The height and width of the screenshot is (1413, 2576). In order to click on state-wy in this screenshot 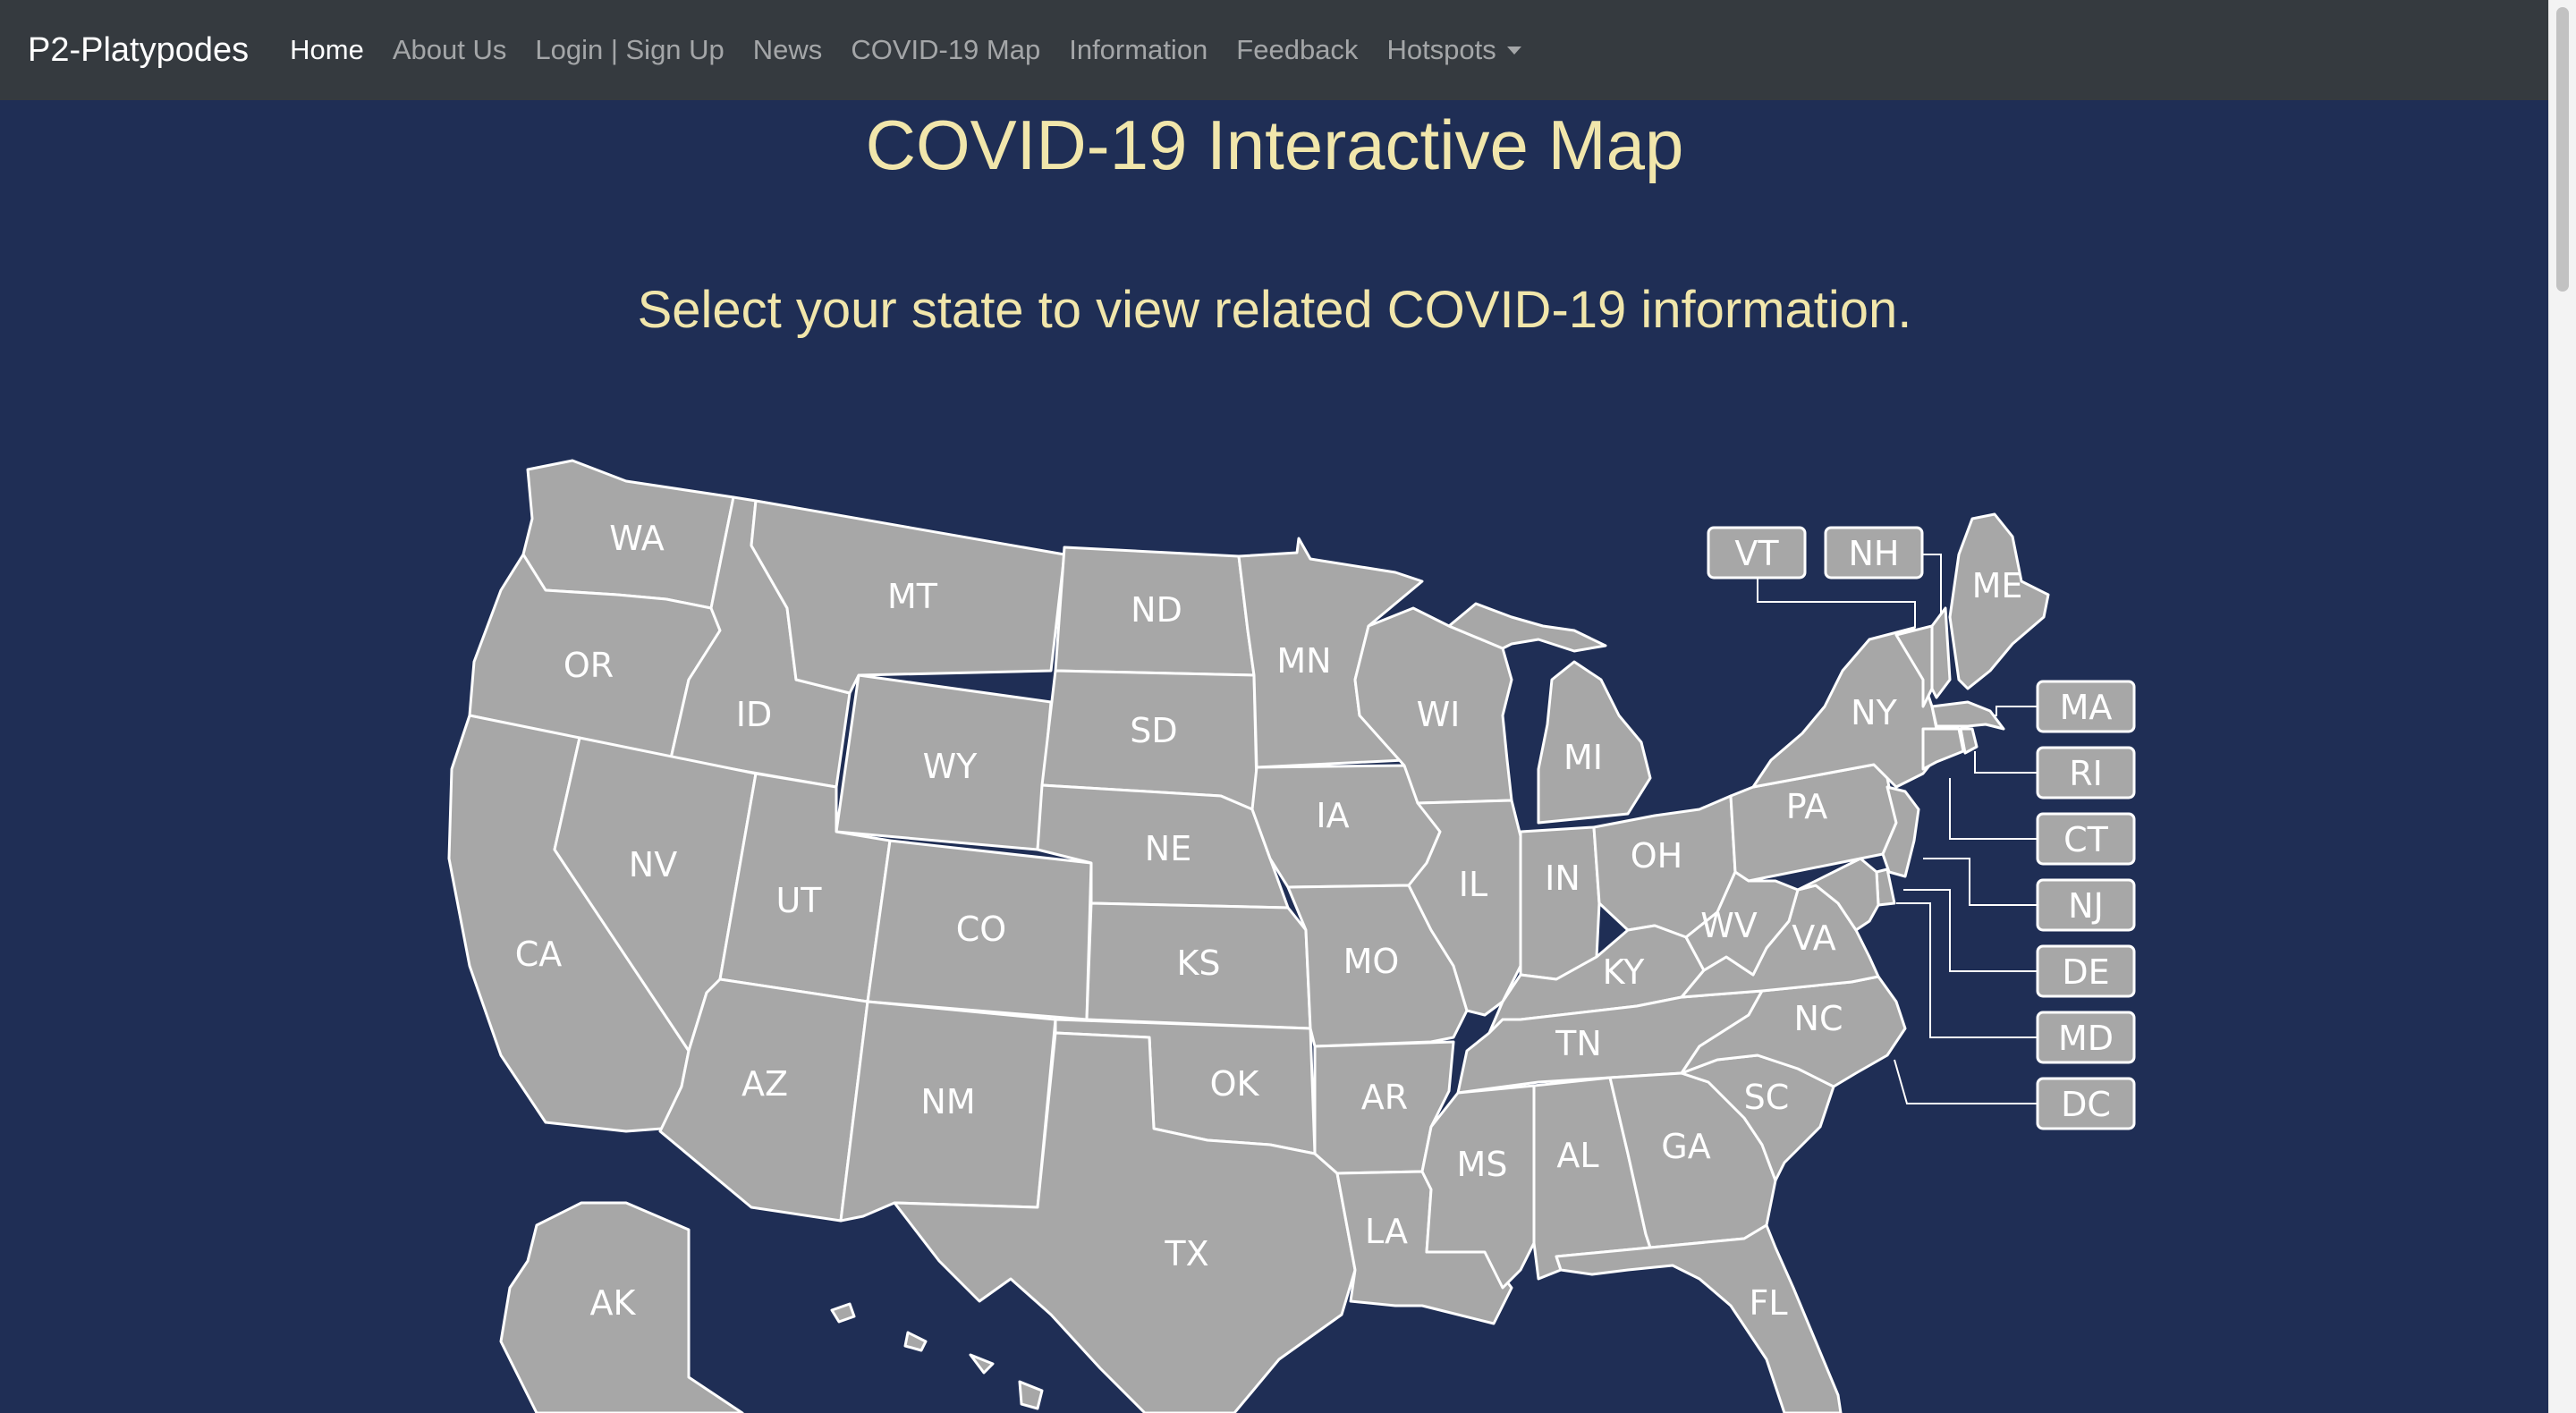, I will do `click(944, 762)`.